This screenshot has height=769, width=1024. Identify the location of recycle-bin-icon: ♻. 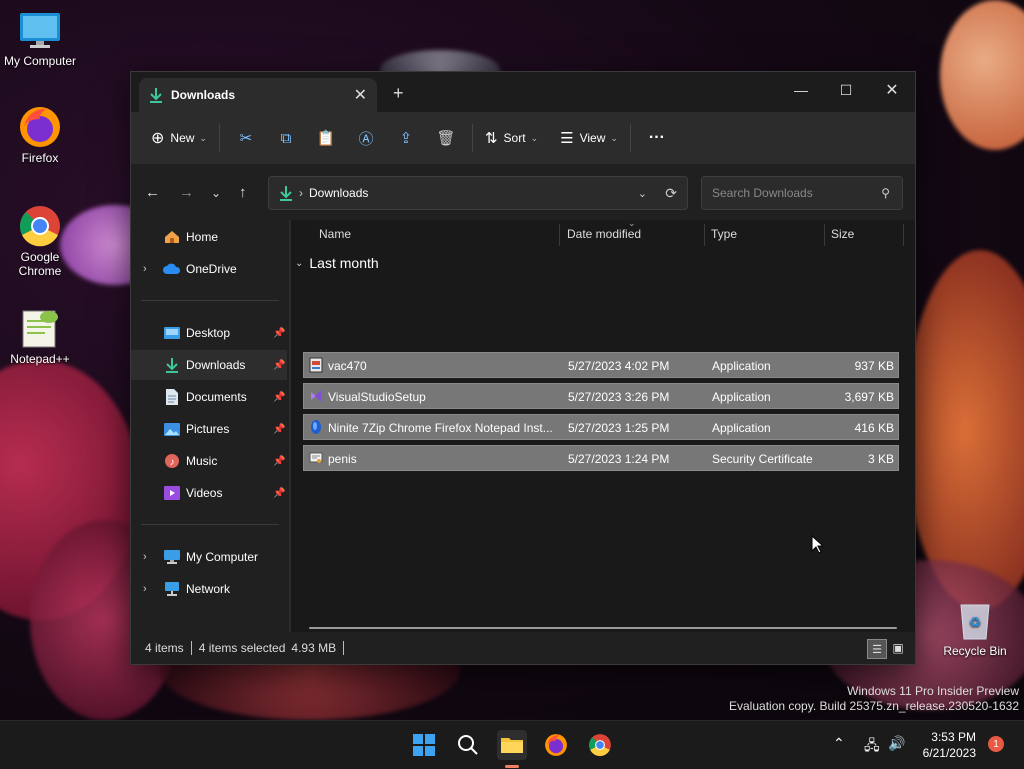
(975, 620).